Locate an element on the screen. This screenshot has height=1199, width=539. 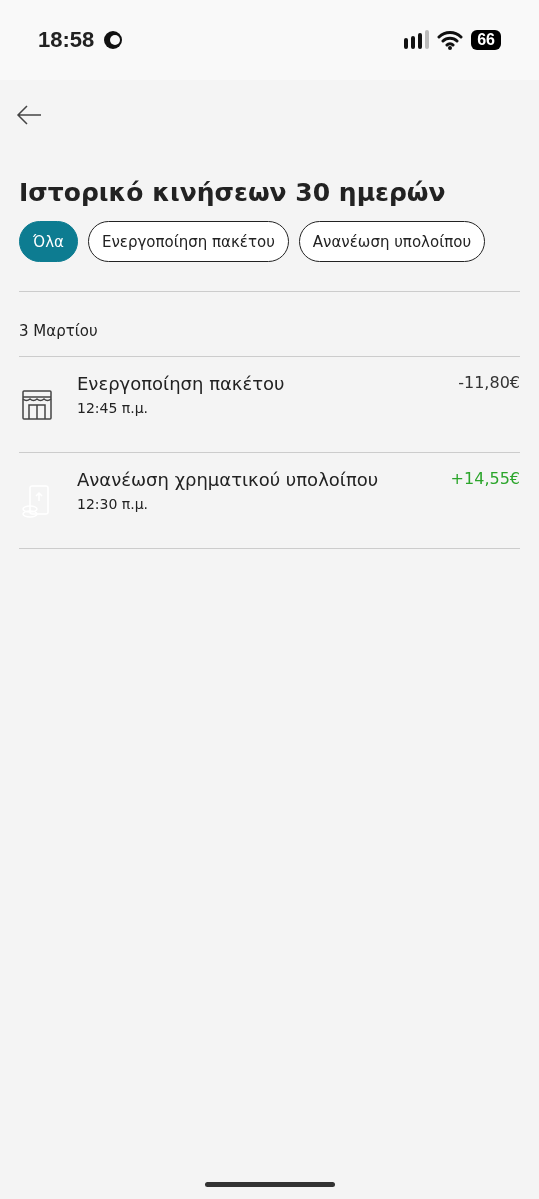
filter-chip: Ενεργοποίηση πακέτου is located at coordinates (188, 241).